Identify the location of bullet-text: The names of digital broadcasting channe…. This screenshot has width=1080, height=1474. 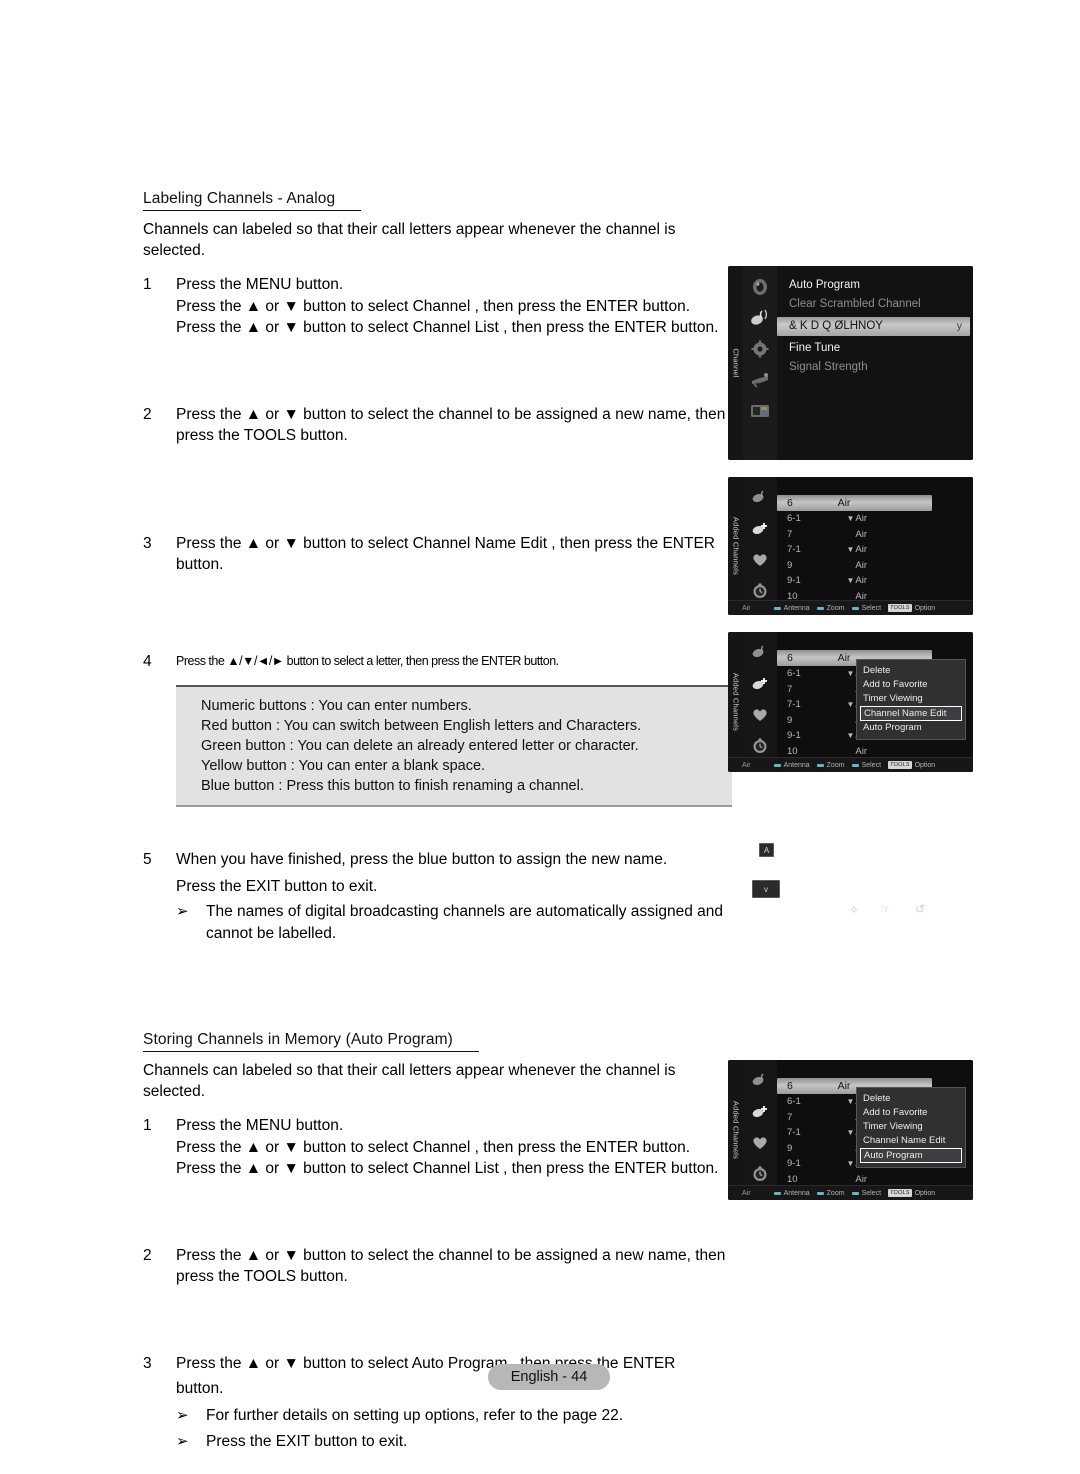
(470, 922).